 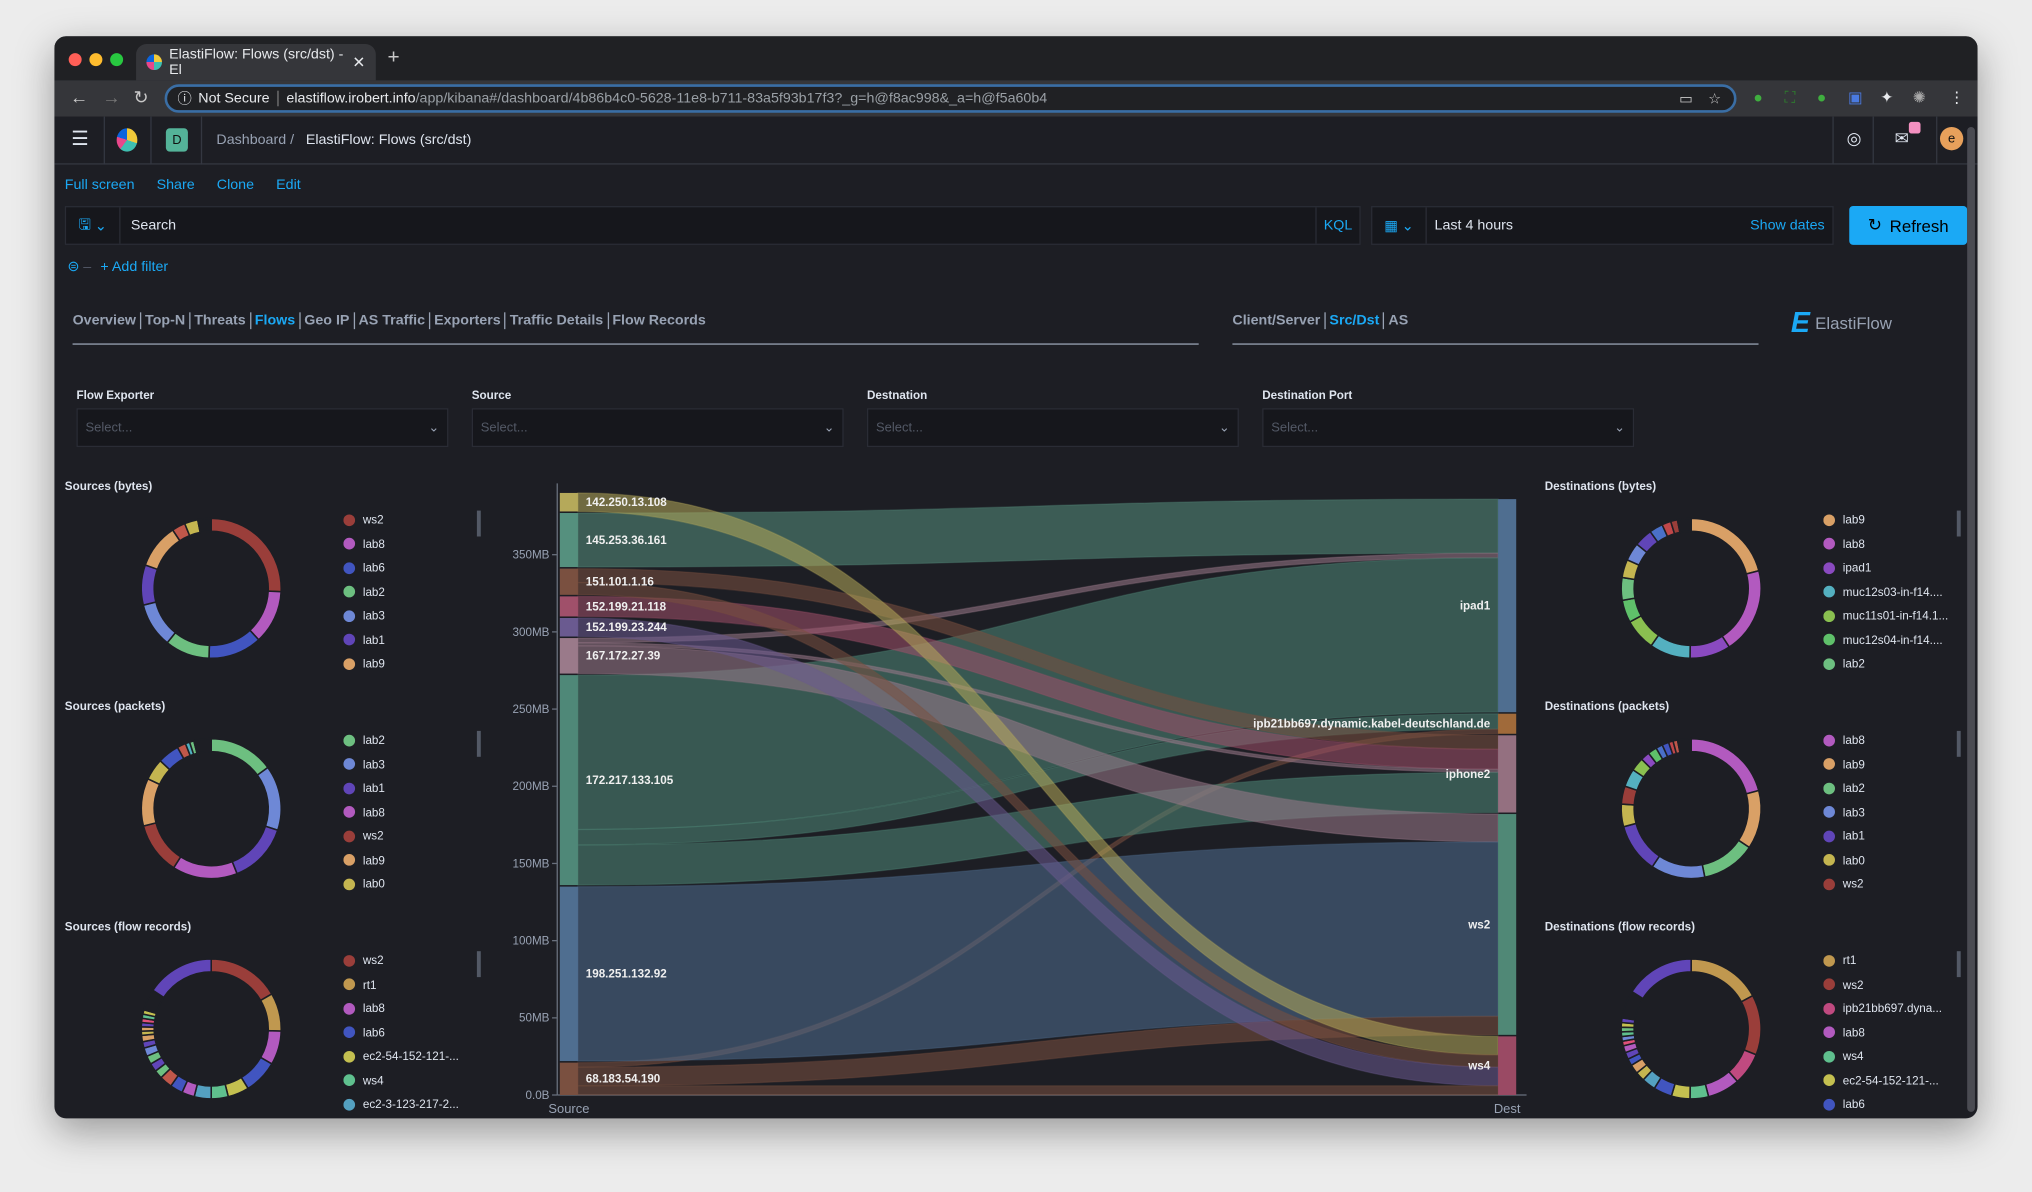 I want to click on translate-extension-icon: ▣, so click(x=1855, y=97).